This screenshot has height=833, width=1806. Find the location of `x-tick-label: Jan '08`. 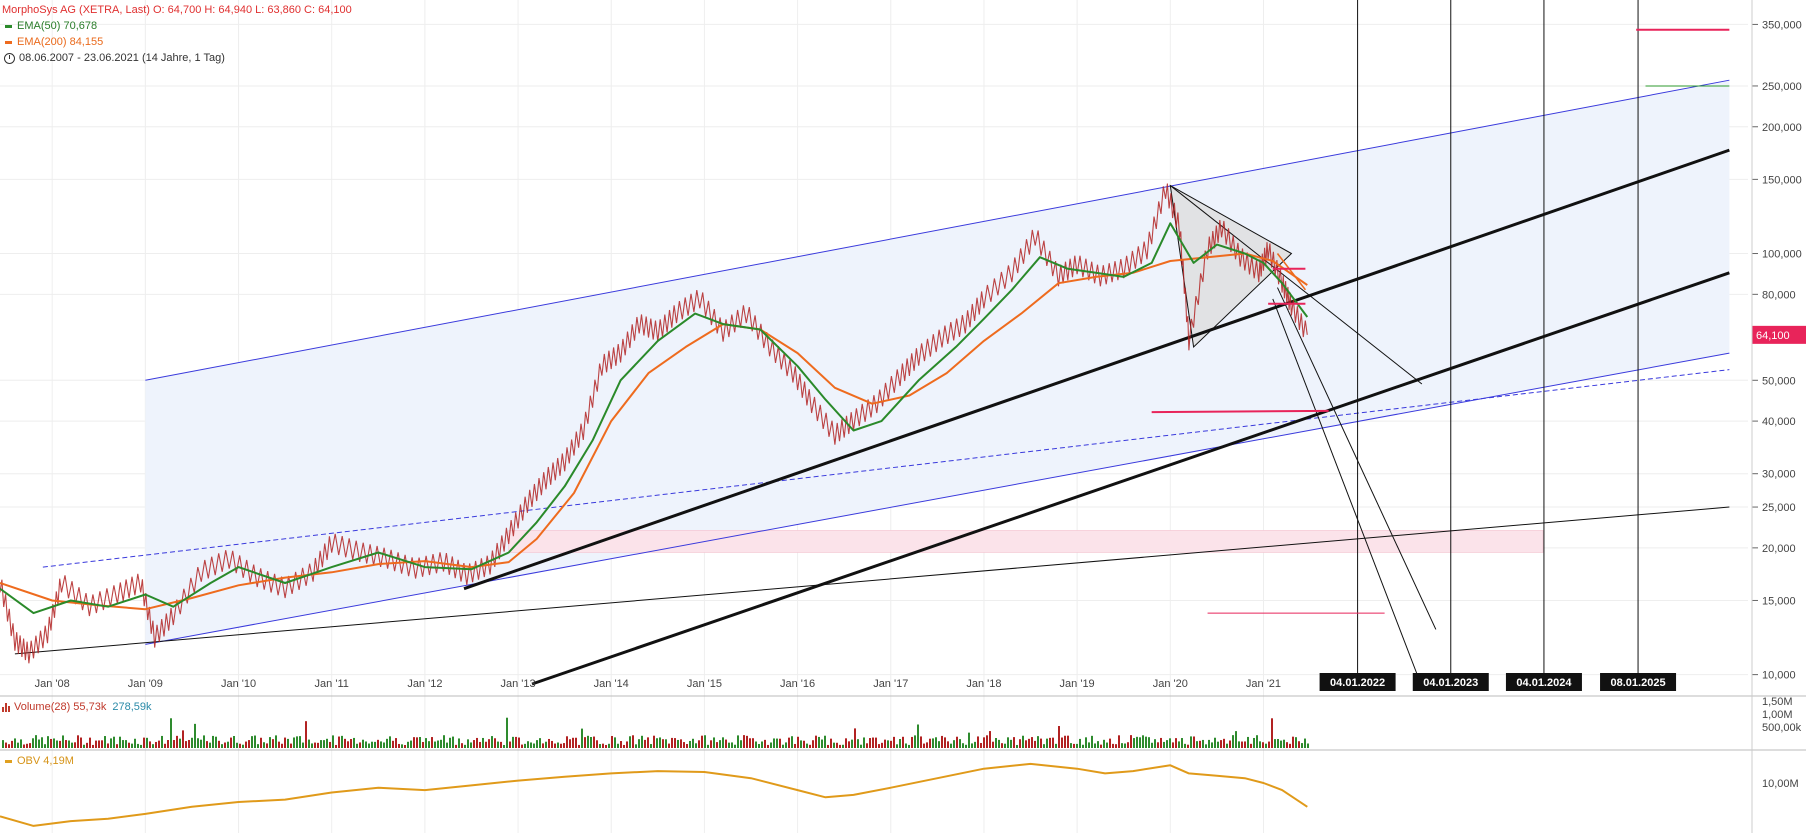

x-tick-label: Jan '08 is located at coordinates (52, 684).